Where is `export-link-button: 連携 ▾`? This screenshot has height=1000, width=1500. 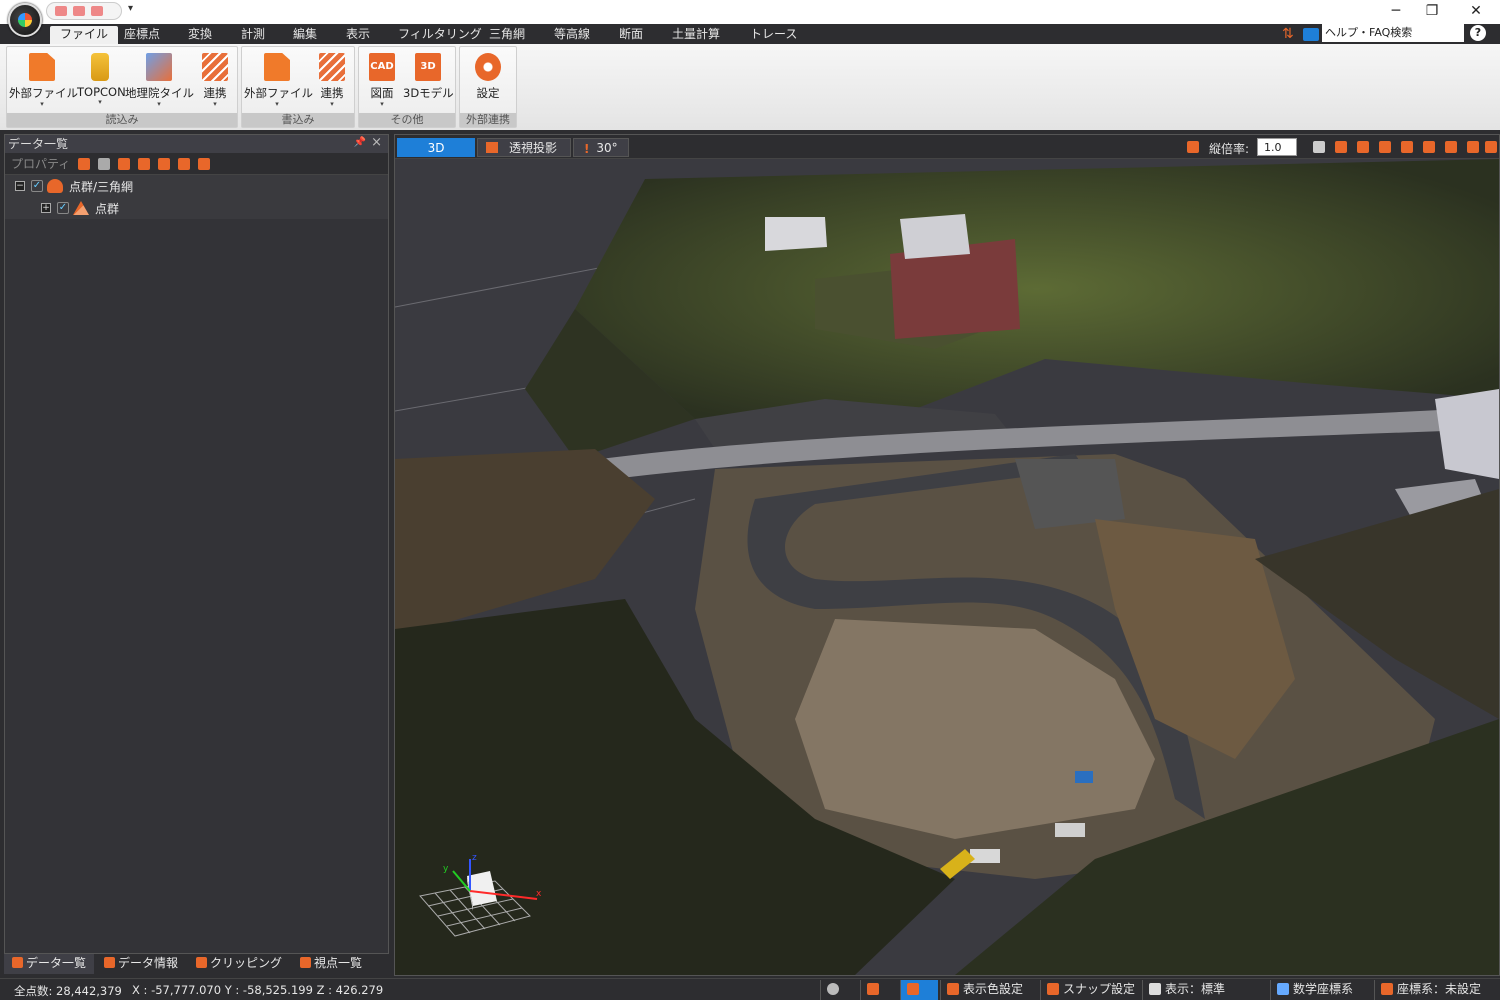
export-link-button: 連携 ▾ is located at coordinates (332, 81).